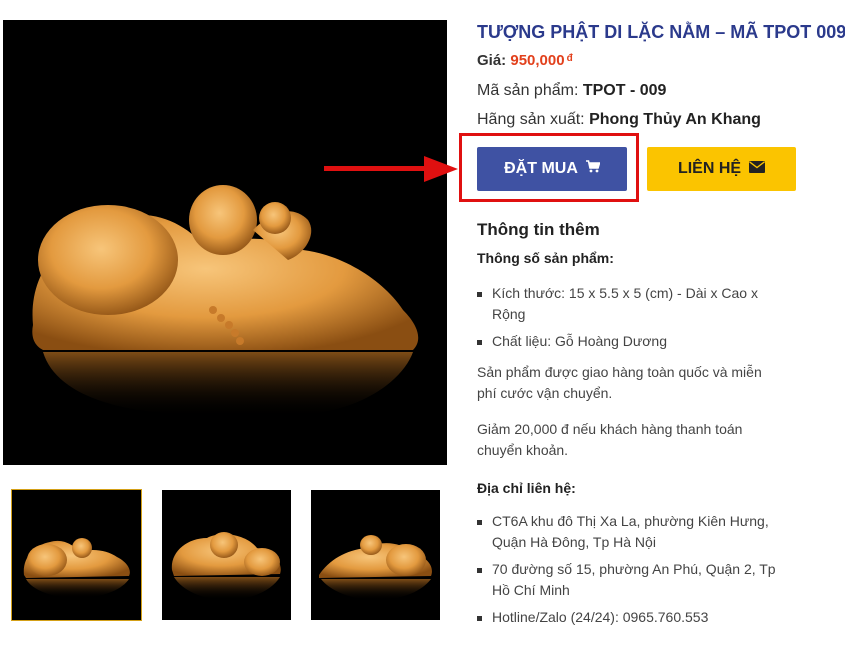 The height and width of the screenshot is (655, 845). I want to click on contact-title: Địa chỉ liên hệ:, so click(526, 488).